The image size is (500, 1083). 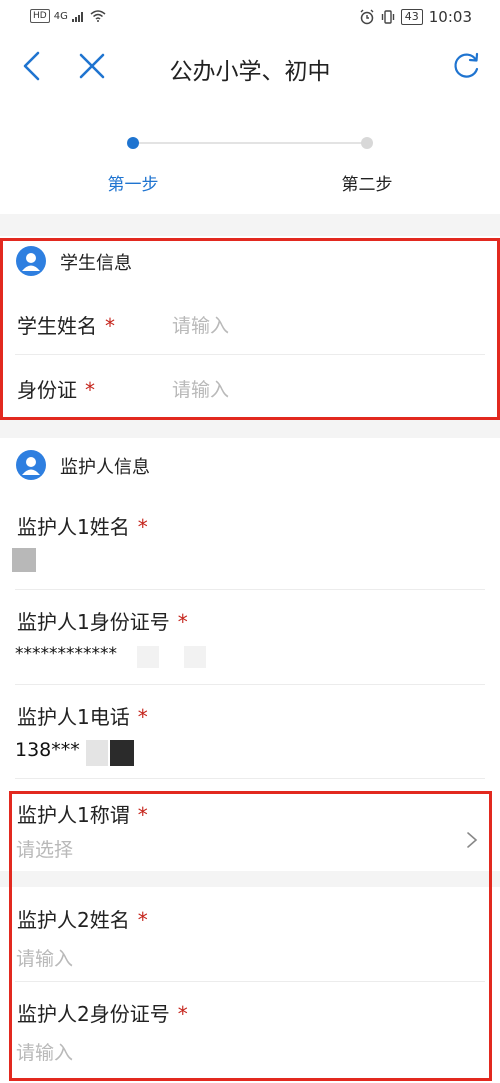 What do you see at coordinates (250, 156) in the screenshot?
I see `step-indicator: 第一步 第二步` at bounding box center [250, 156].